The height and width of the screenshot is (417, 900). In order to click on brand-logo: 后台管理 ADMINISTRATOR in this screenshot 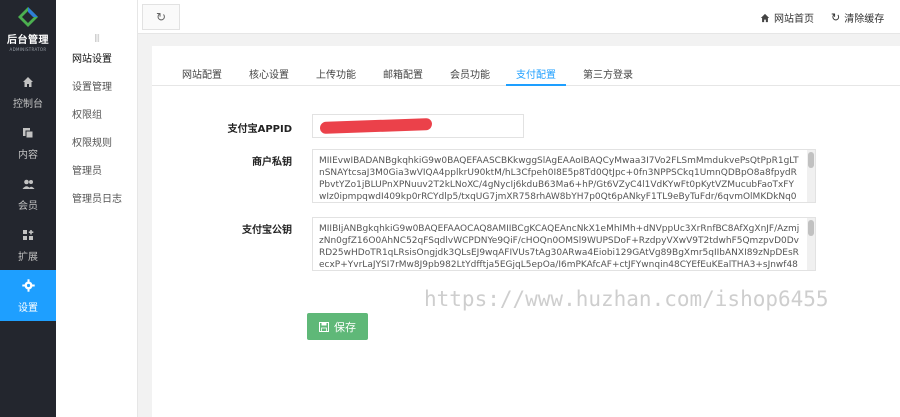, I will do `click(28, 33)`.